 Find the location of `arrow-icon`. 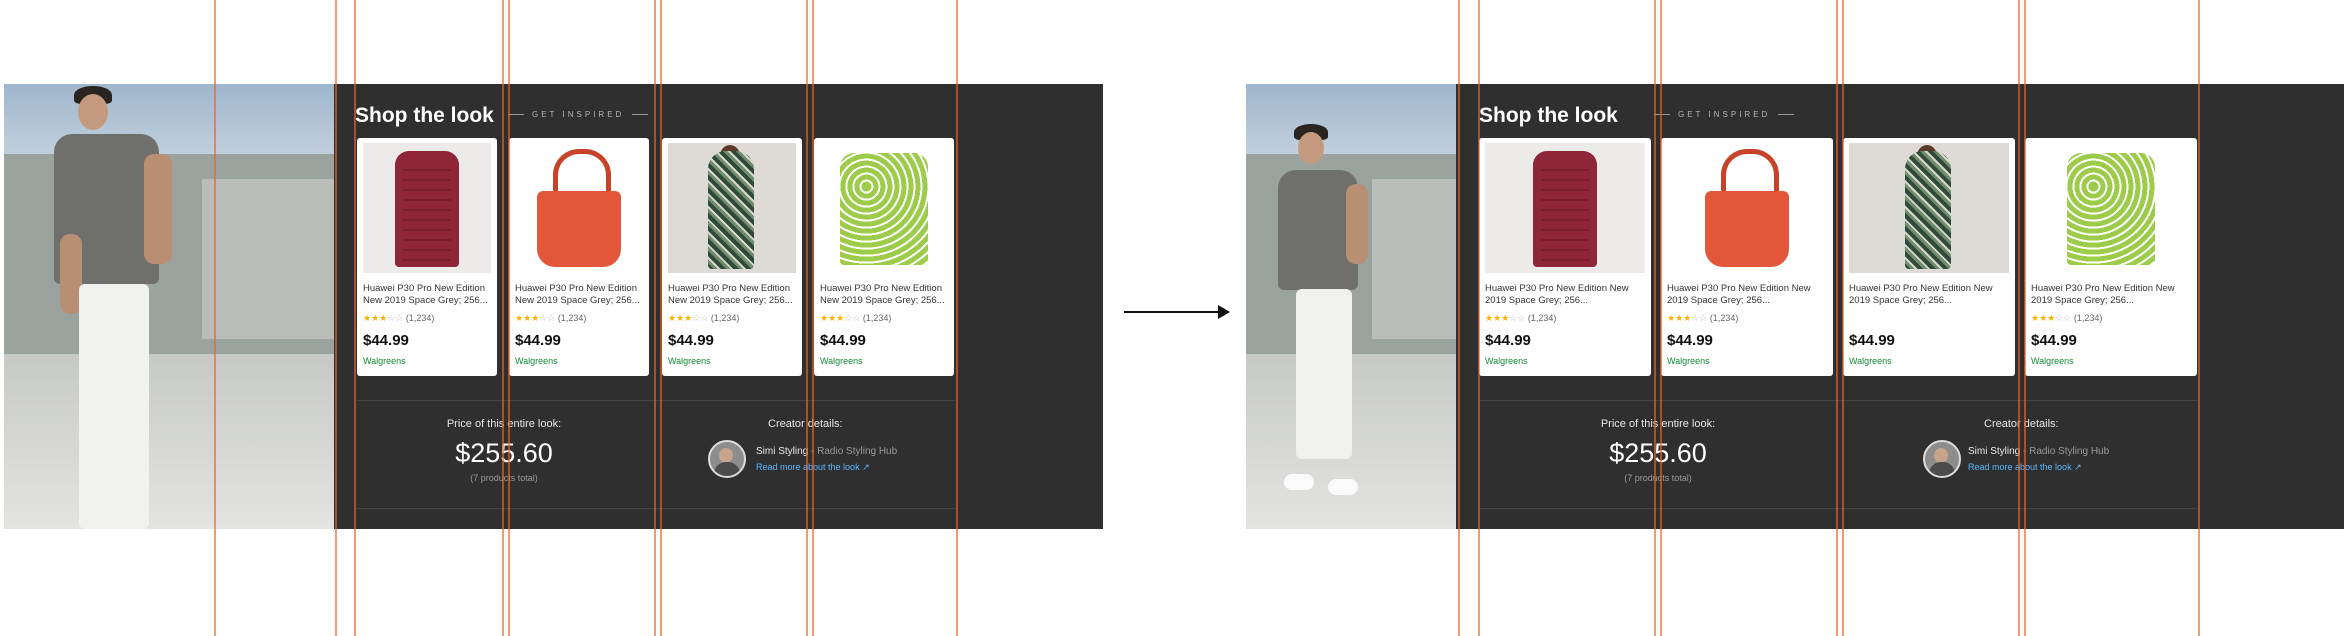

arrow-icon is located at coordinates (1172, 312).